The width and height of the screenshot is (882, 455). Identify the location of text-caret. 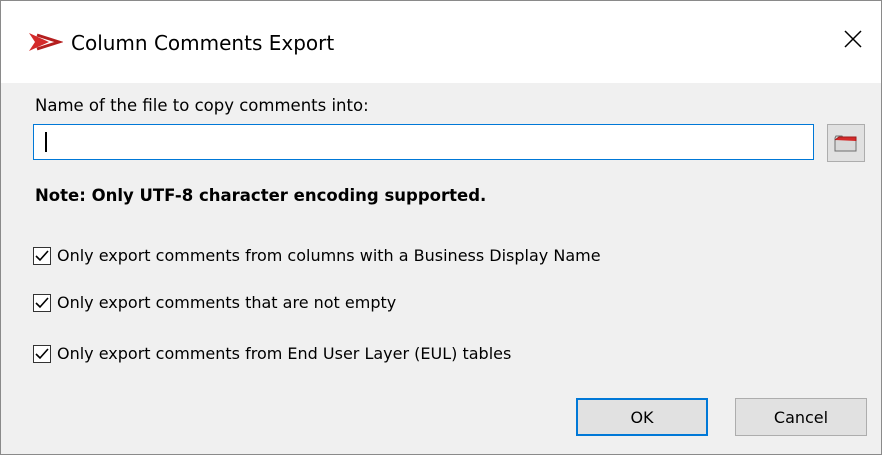
(46, 142).